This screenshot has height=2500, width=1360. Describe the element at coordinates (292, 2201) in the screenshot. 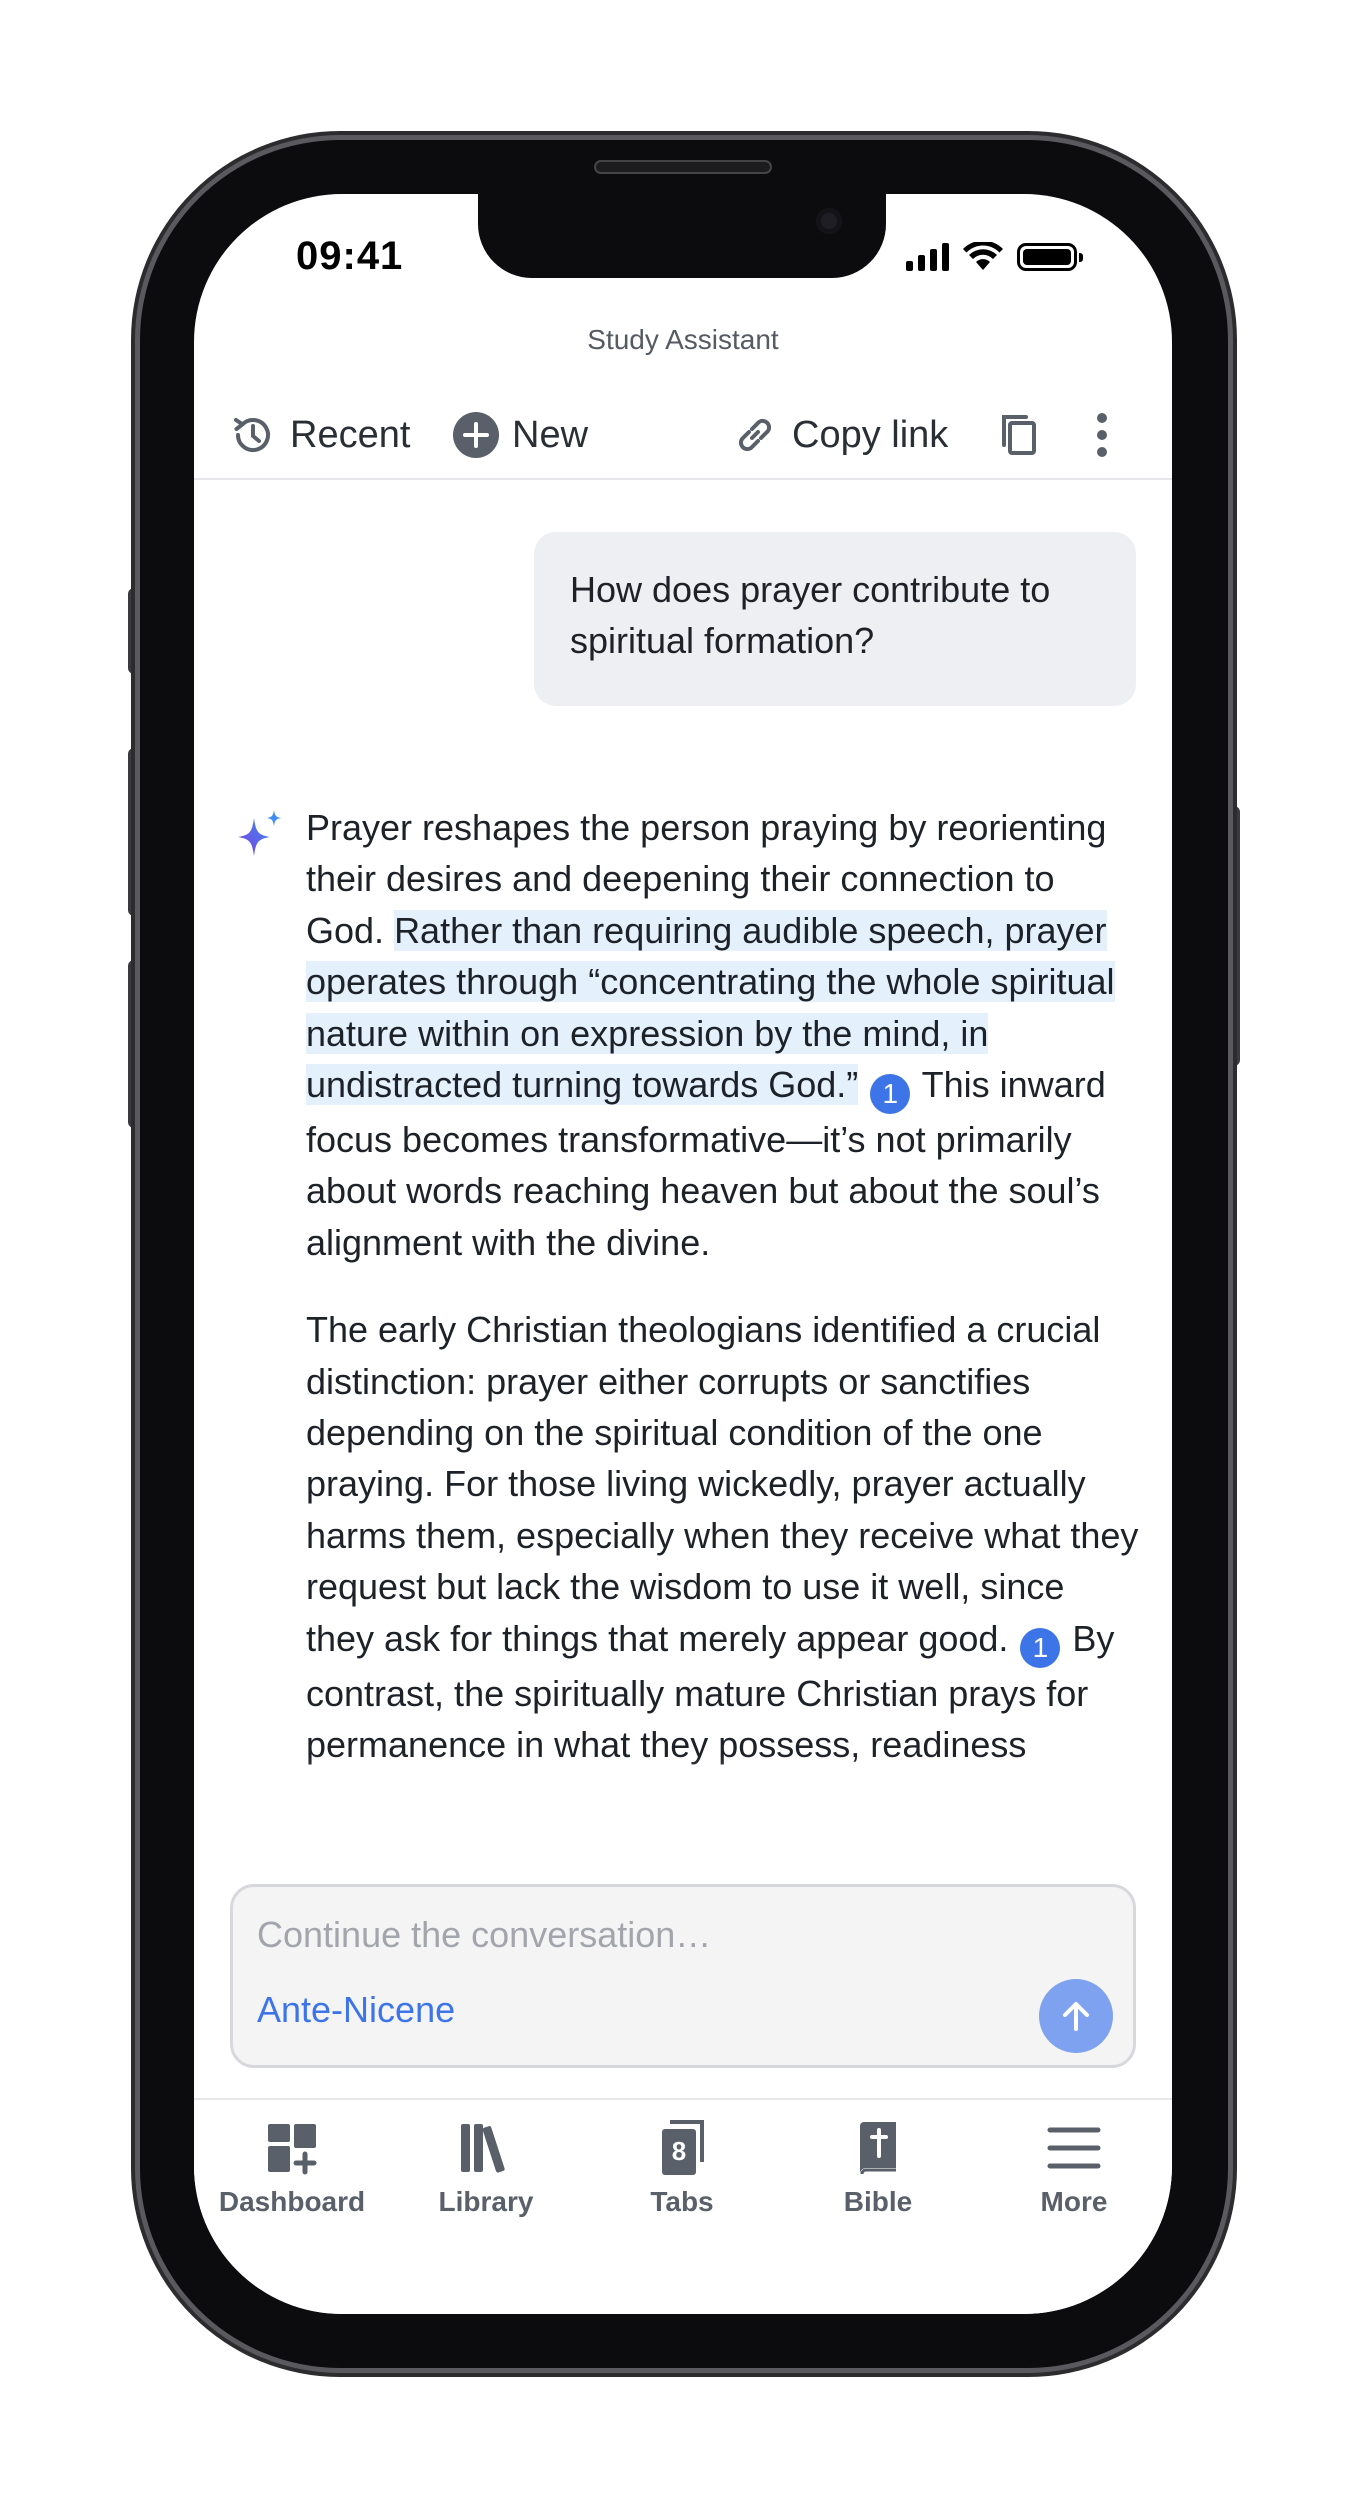

I see `tab-label: Dashboard` at that location.